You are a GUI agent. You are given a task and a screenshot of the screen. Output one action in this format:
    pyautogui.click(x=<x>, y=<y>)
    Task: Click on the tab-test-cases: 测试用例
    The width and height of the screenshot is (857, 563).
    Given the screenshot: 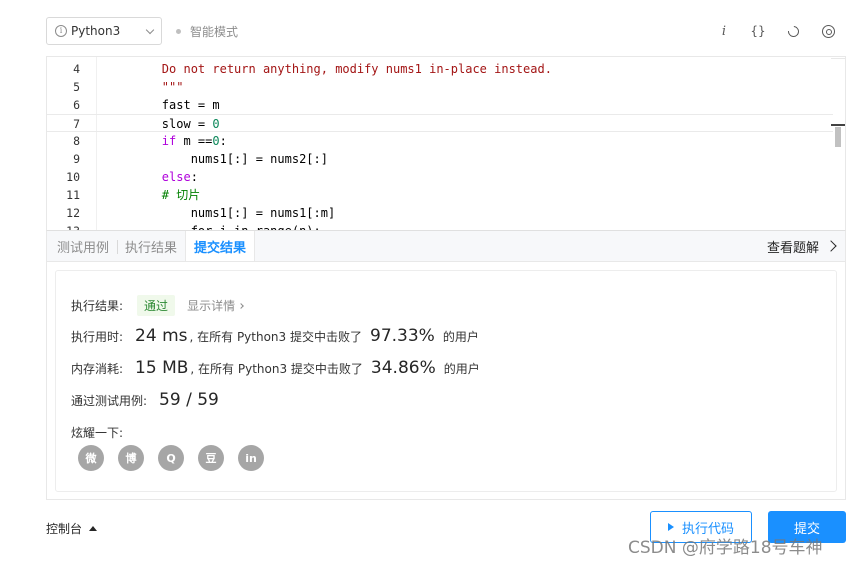 What is the action you would take?
    pyautogui.click(x=82, y=246)
    